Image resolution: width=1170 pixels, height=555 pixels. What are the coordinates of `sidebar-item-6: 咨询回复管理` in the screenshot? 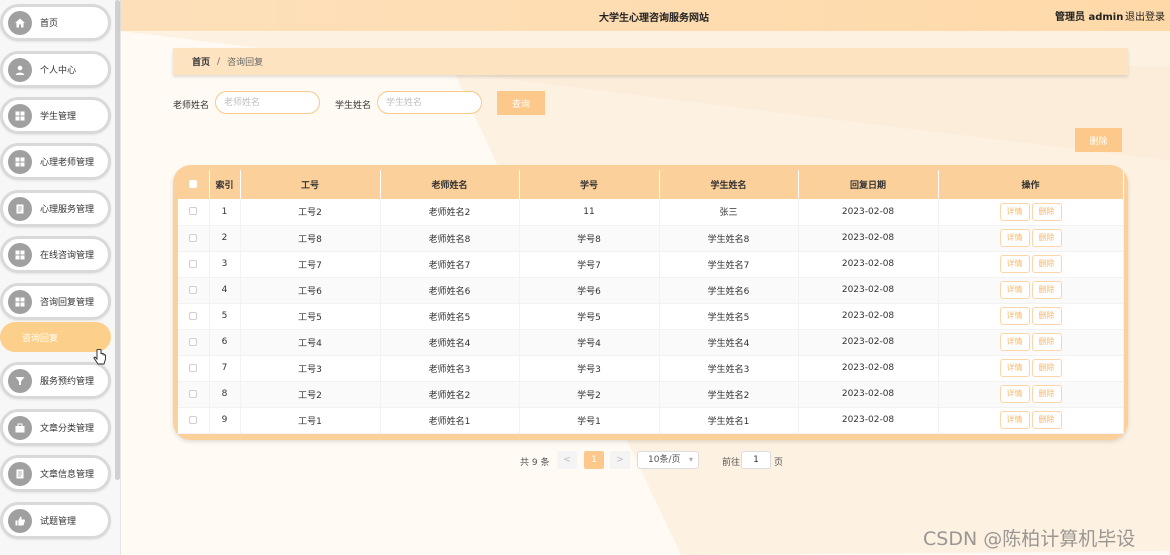 It's located at (55, 301).